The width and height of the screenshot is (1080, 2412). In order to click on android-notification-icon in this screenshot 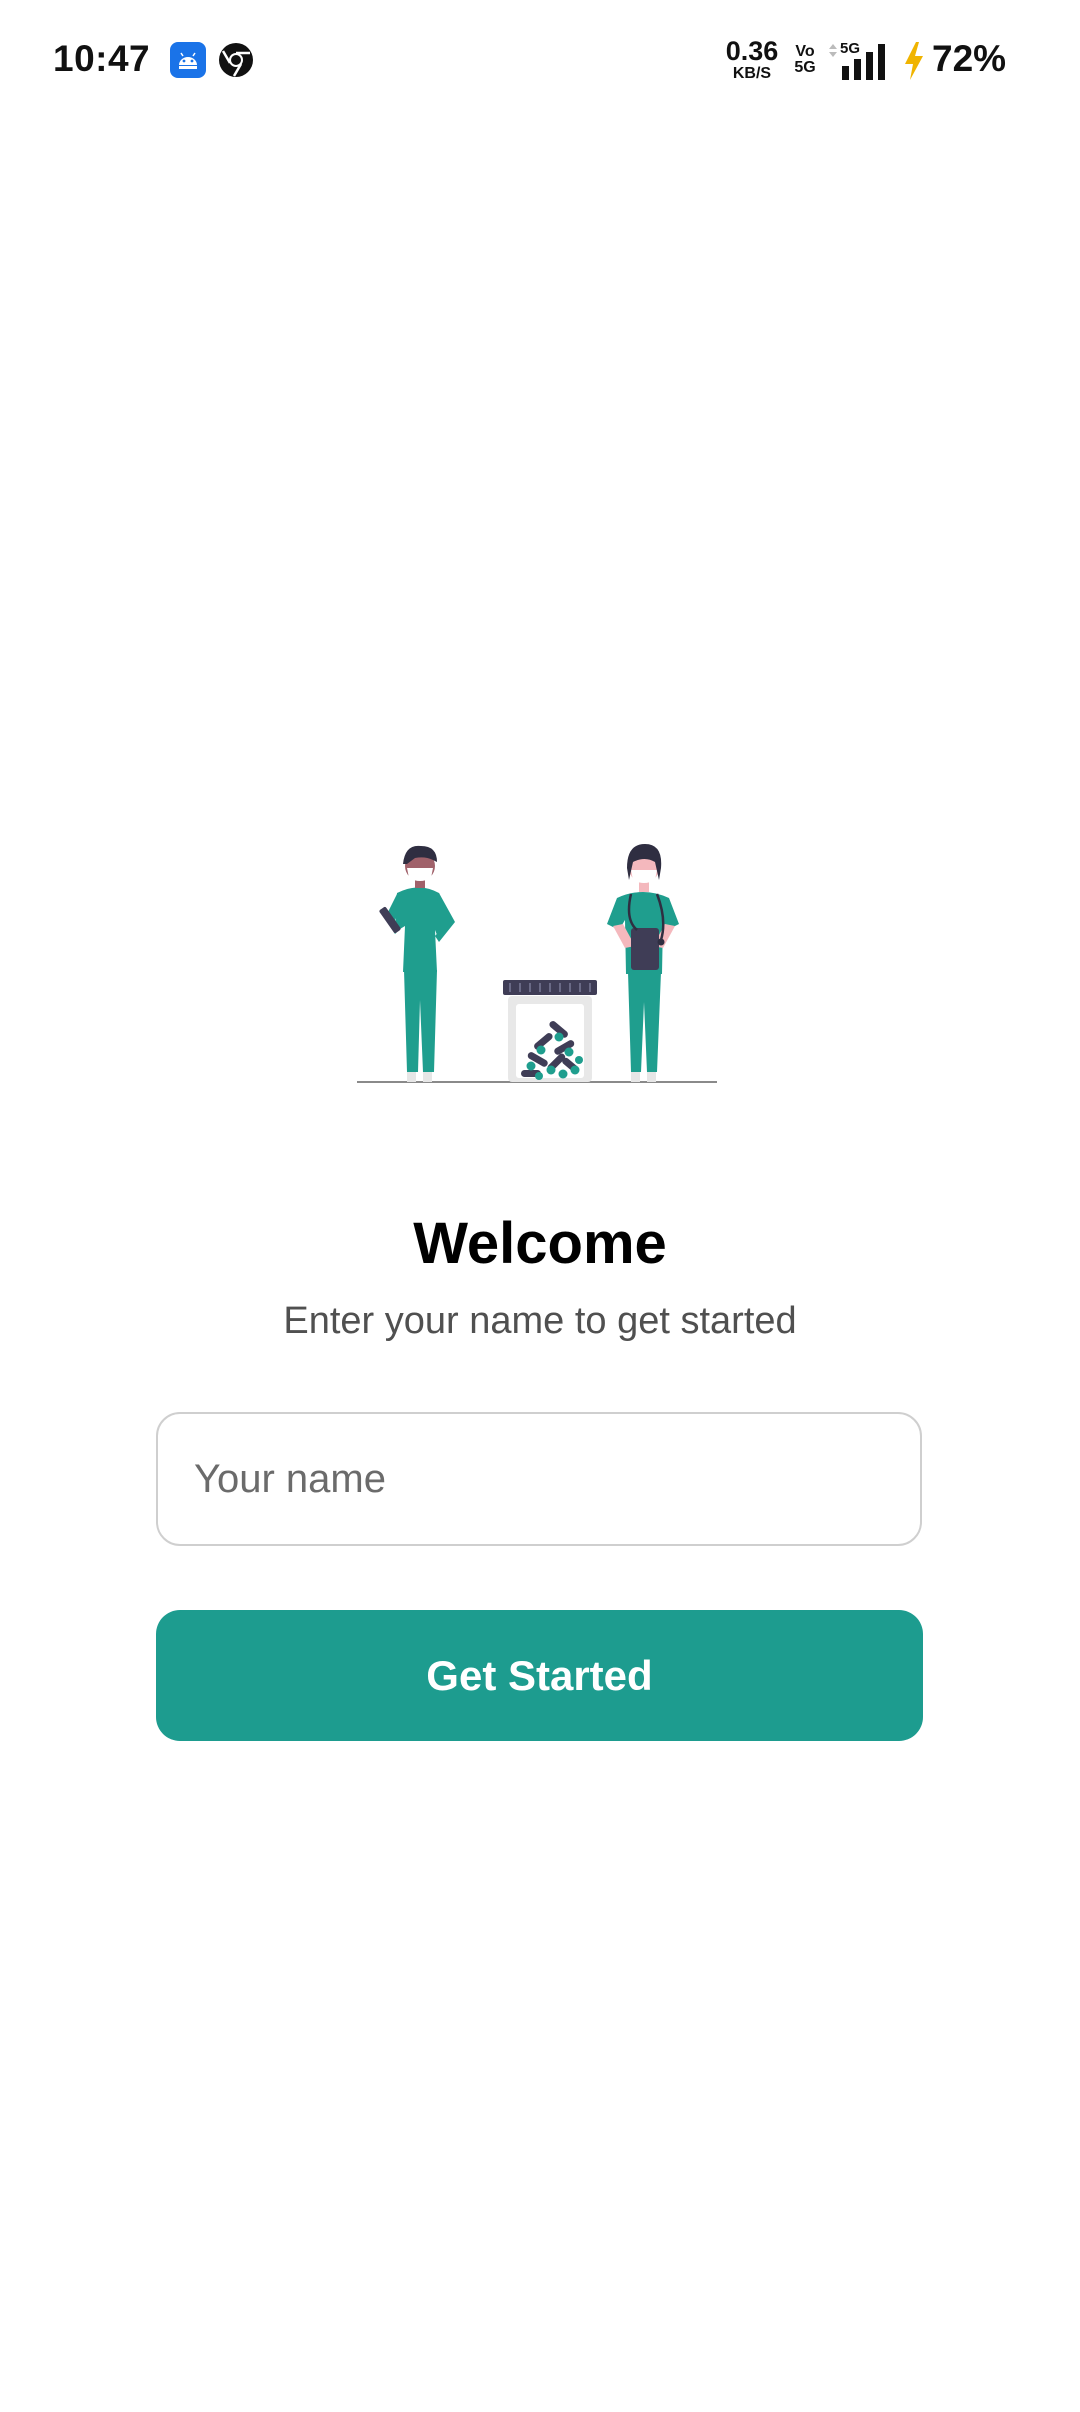, I will do `click(188, 60)`.